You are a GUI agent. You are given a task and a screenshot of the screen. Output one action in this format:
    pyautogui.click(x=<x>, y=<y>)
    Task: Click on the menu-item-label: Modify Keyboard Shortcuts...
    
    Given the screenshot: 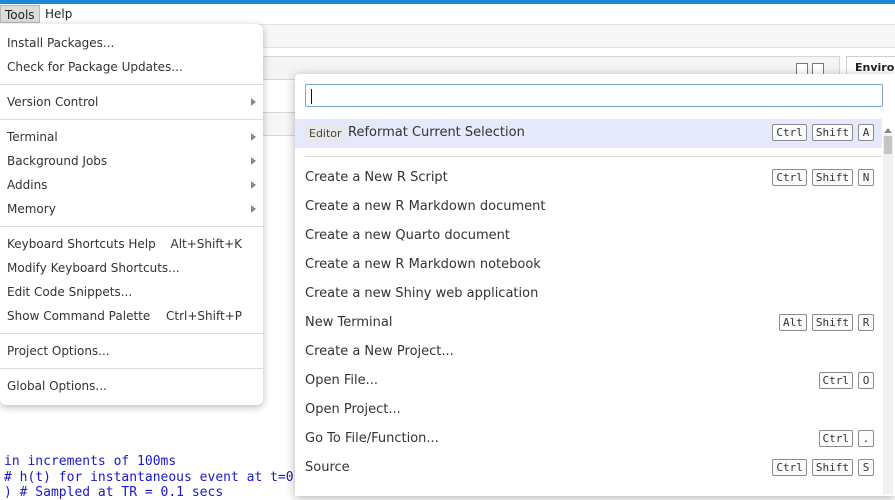 What is the action you would take?
    pyautogui.click(x=93, y=268)
    